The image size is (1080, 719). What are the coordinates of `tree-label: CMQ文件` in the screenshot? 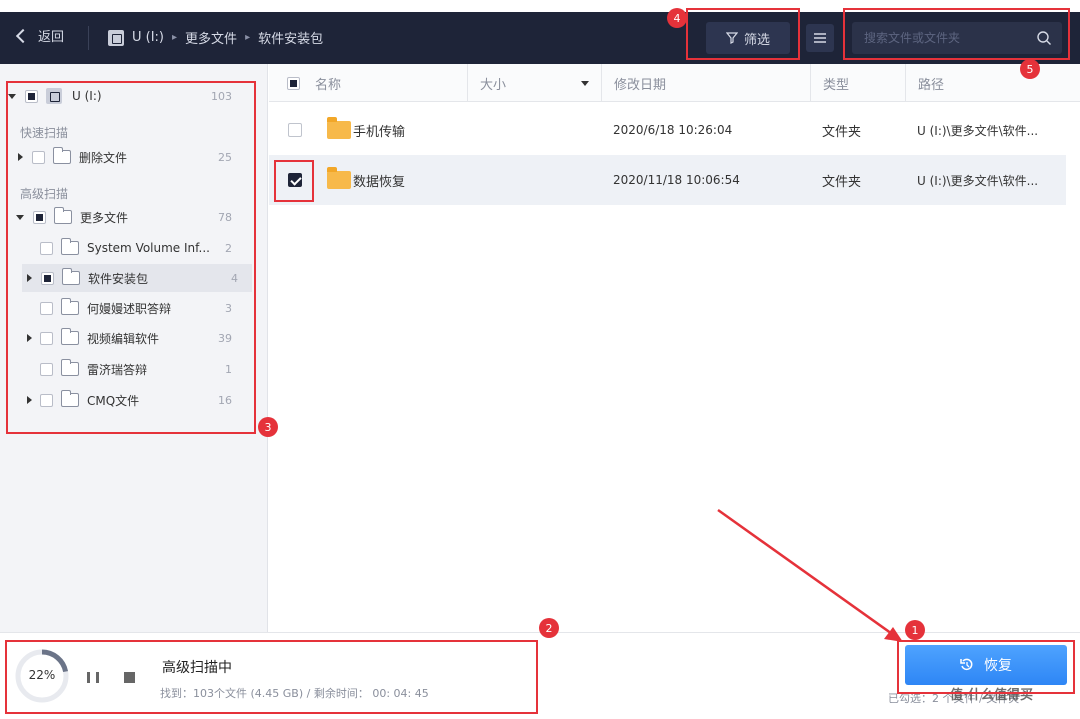 It's located at (113, 400).